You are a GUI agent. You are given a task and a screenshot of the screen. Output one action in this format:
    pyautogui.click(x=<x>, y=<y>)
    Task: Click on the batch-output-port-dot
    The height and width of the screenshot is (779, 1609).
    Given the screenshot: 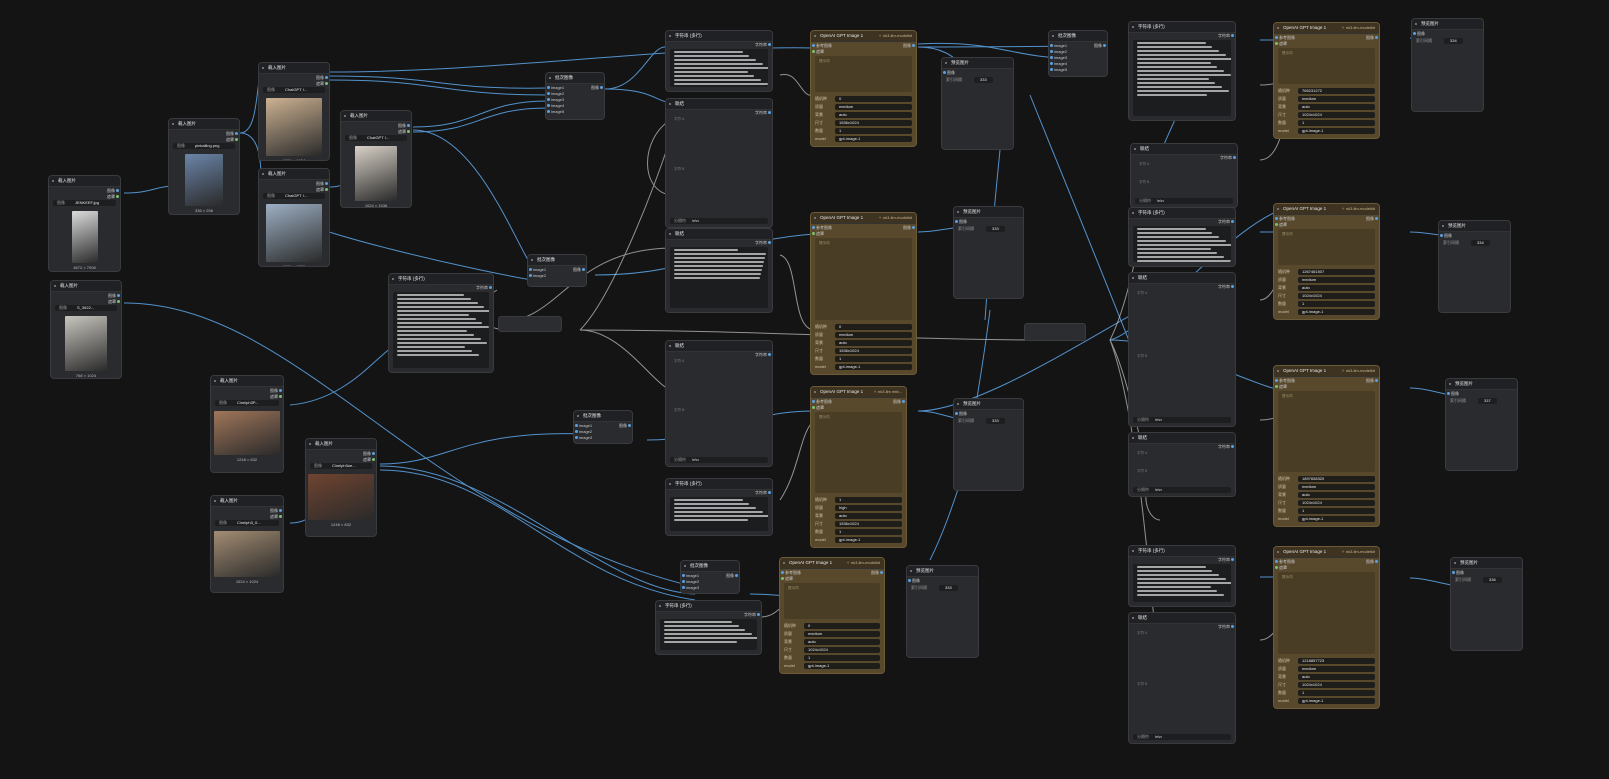 What is the action you would take?
    pyautogui.click(x=1104, y=45)
    